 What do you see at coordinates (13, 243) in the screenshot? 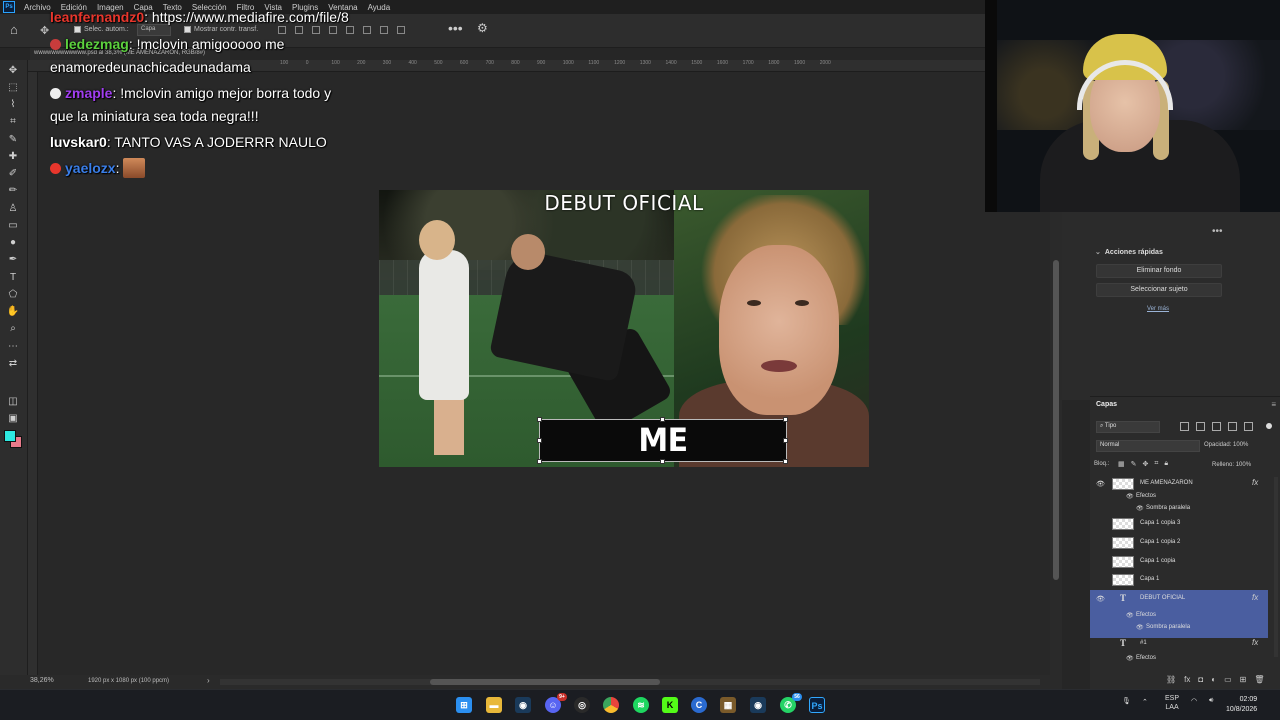
I see `dodge-tool-icon: ●` at bounding box center [13, 243].